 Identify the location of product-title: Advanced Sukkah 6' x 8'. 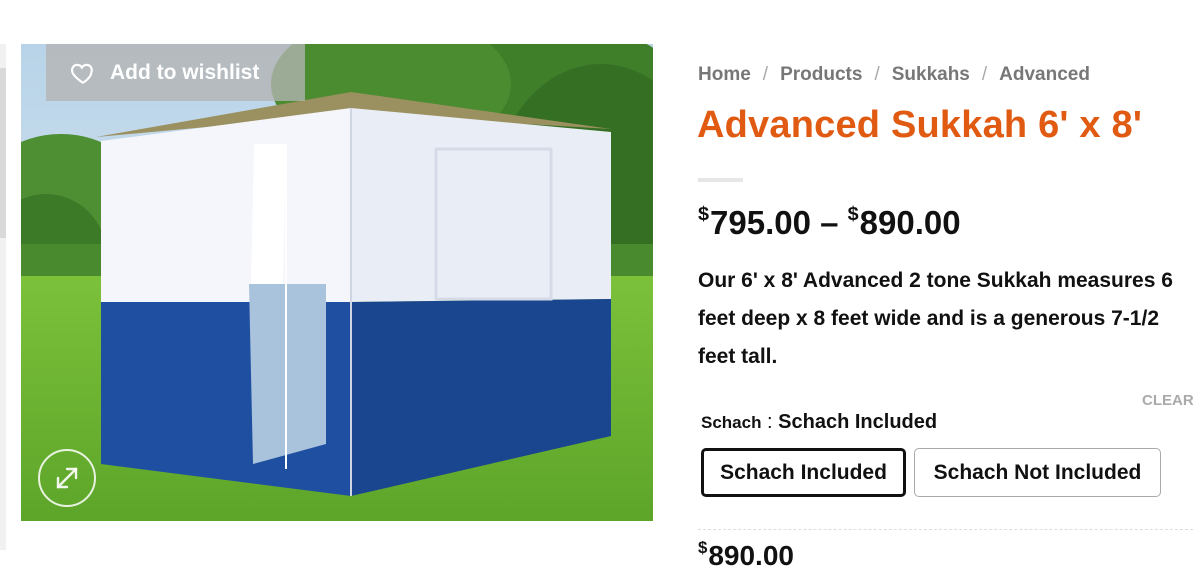
(920, 125).